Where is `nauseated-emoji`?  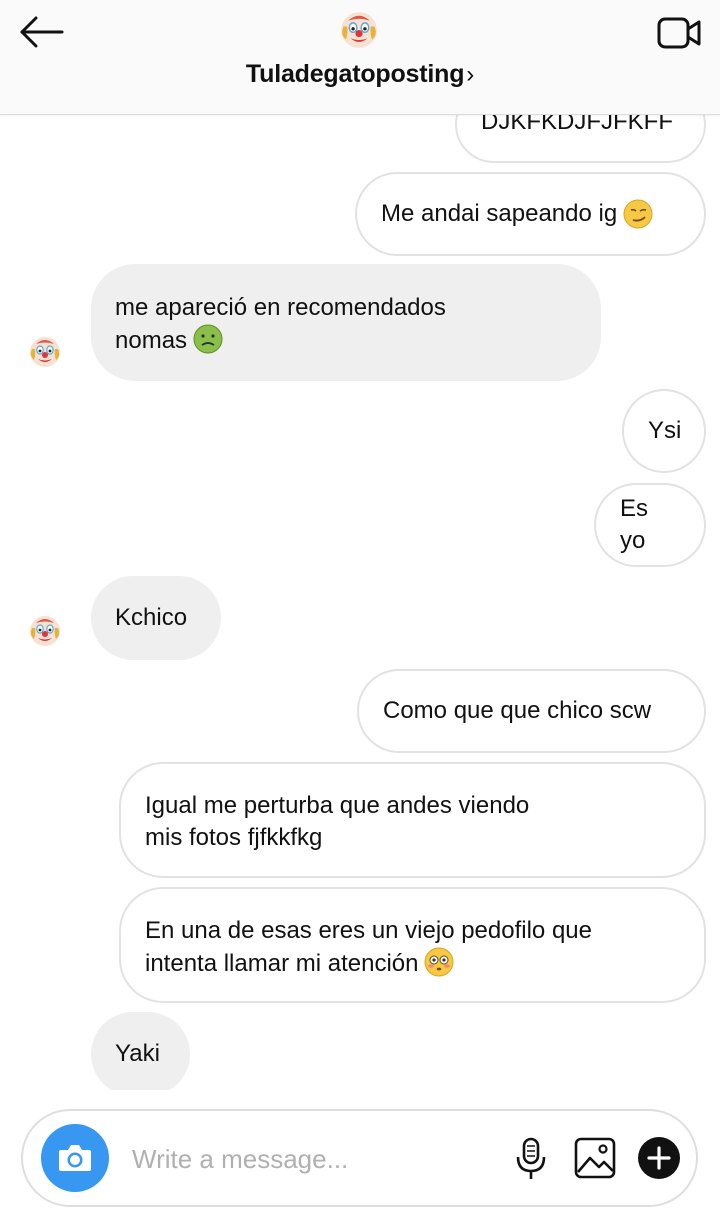
nauseated-emoji is located at coordinates (208, 339).